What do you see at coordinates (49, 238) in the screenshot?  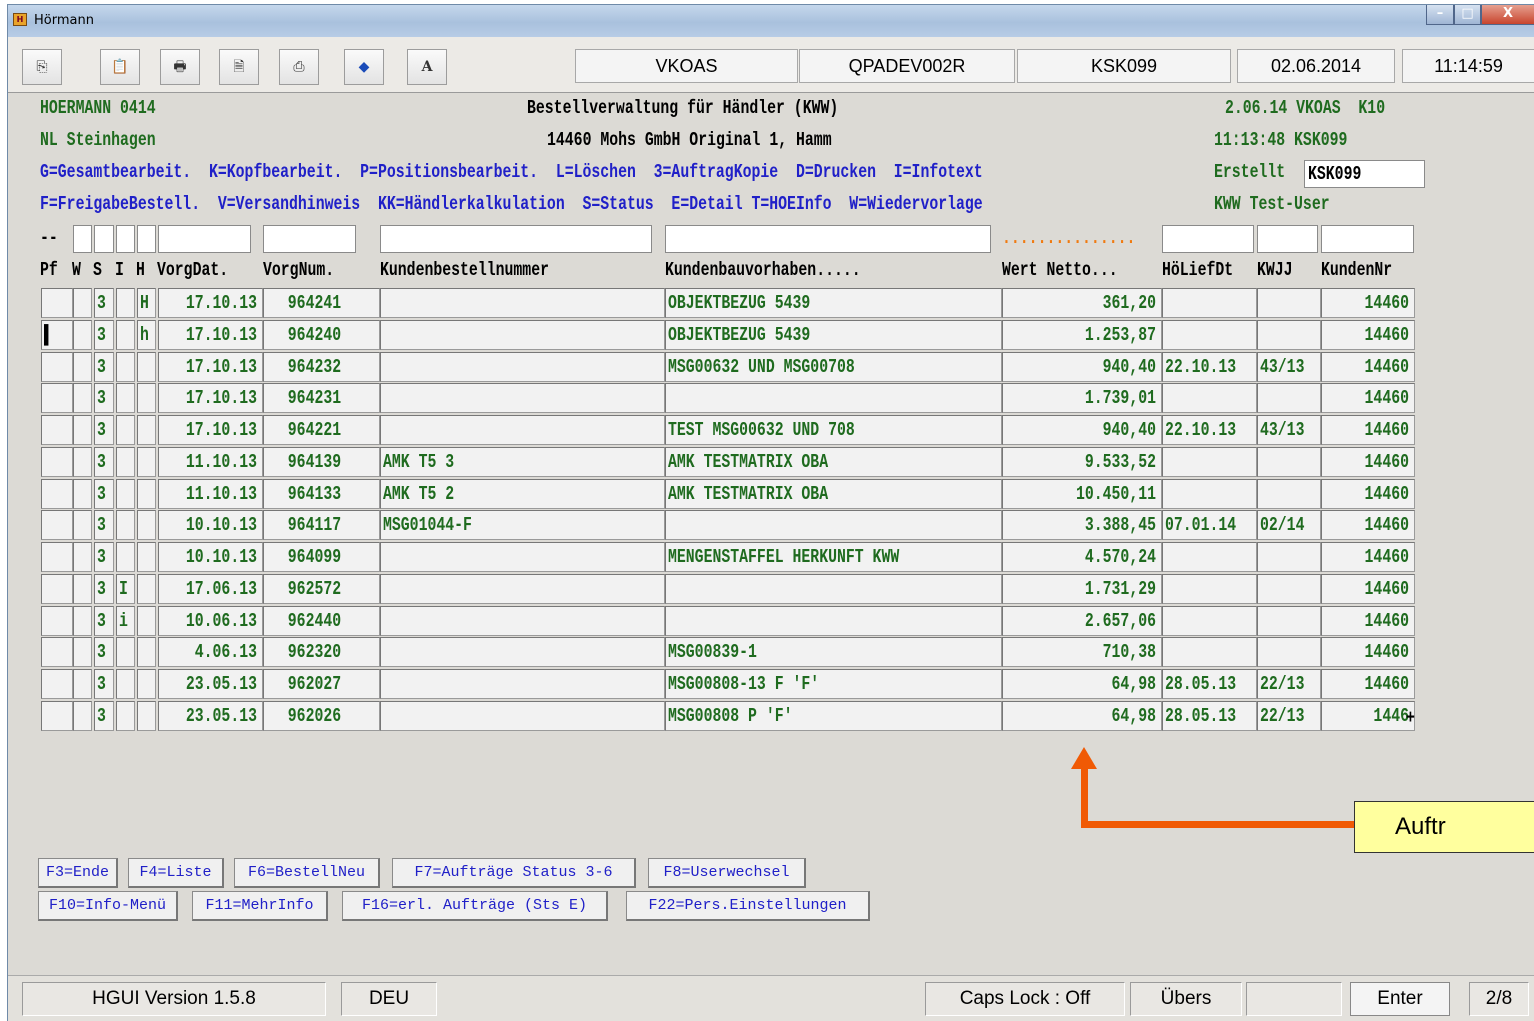 I see `filter-marker: --` at bounding box center [49, 238].